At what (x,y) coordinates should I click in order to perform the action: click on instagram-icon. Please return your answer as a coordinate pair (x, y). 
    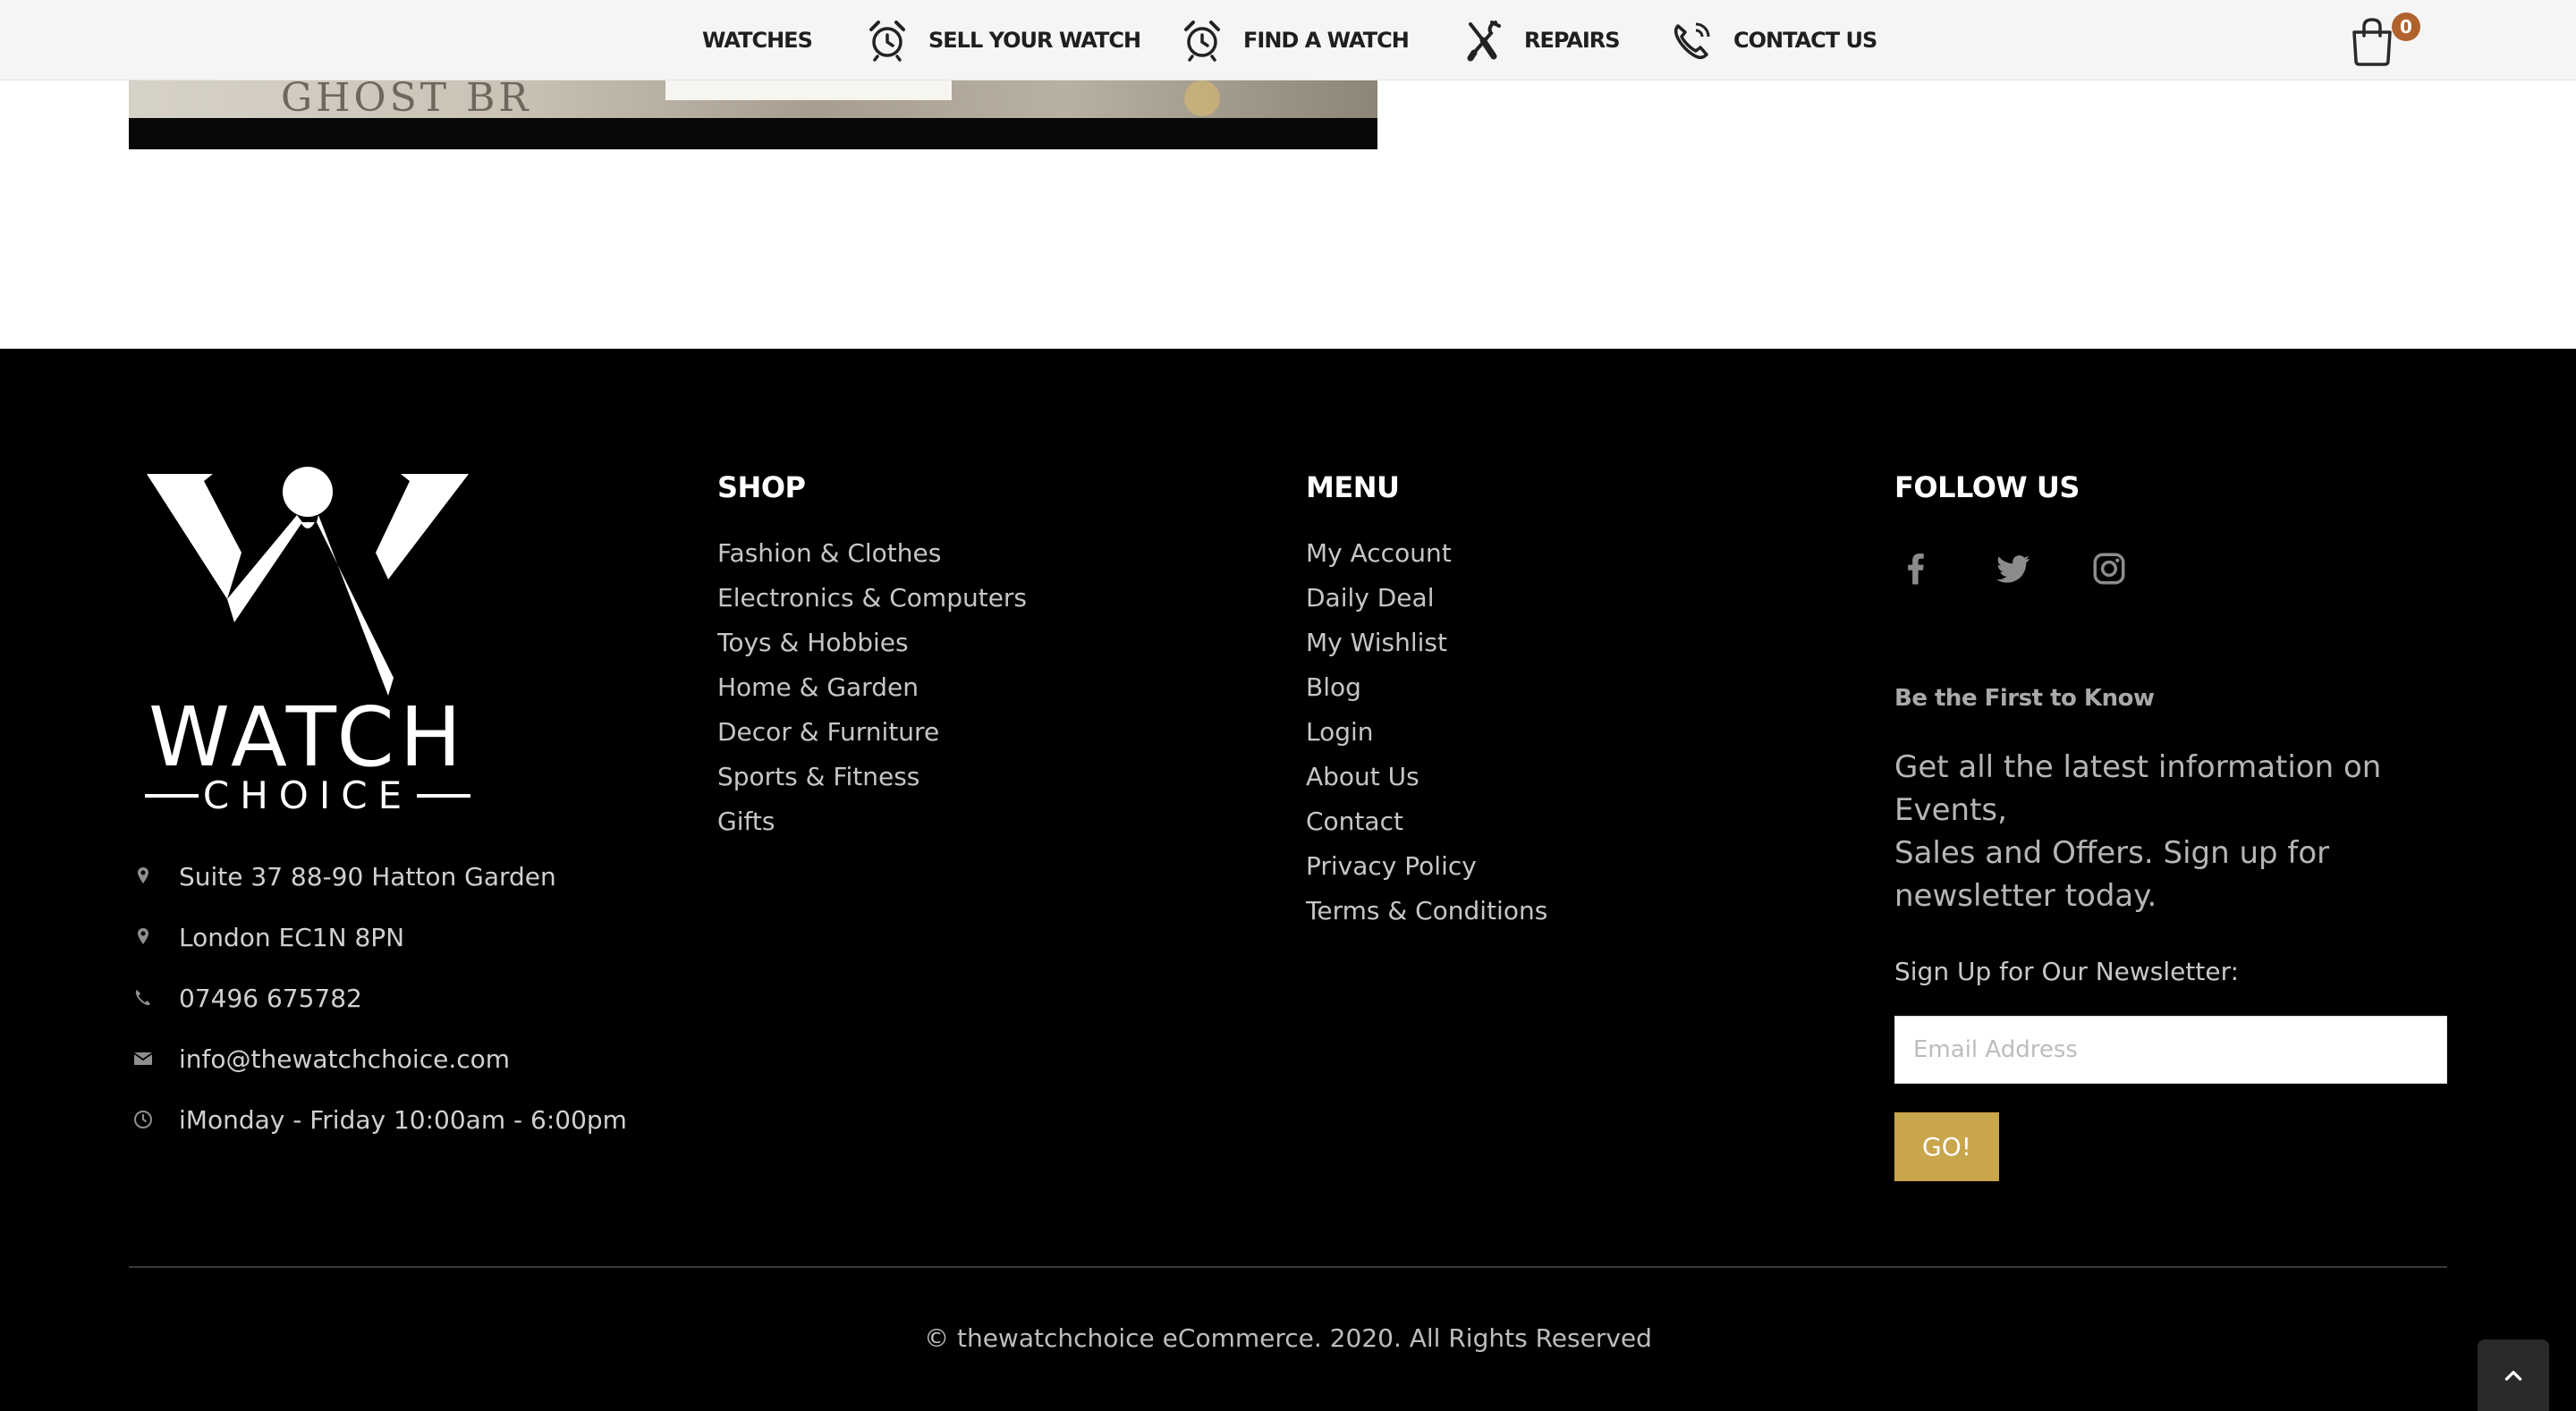
    Looking at the image, I should click on (2109, 568).